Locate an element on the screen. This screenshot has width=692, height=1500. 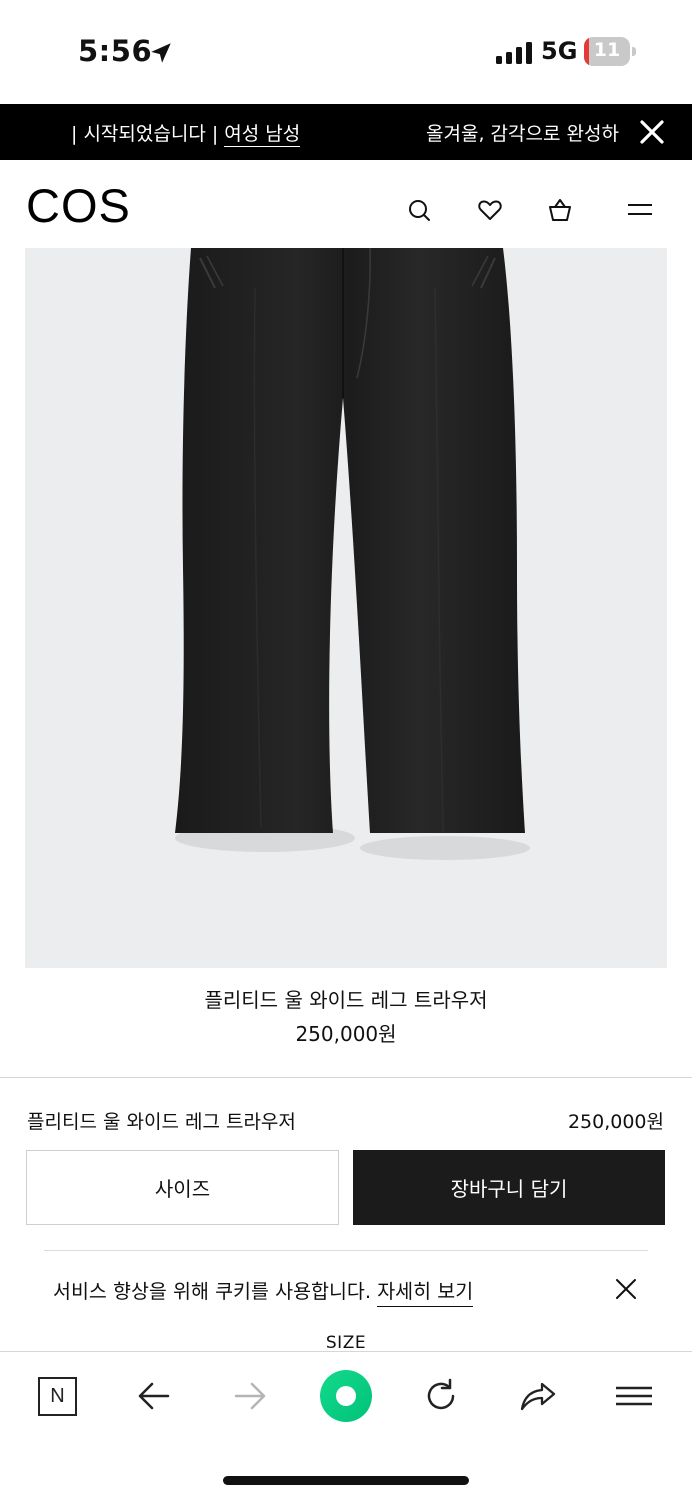
bag-icon is located at coordinates (560, 210).